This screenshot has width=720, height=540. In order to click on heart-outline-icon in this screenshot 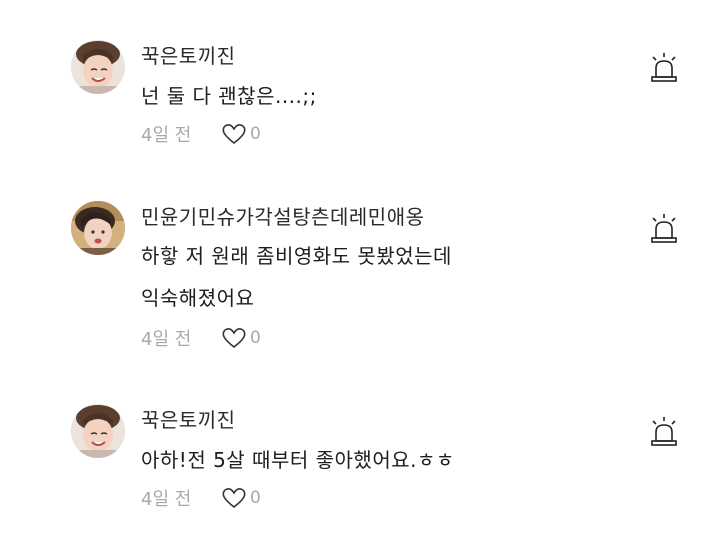, I will do `click(234, 498)`.